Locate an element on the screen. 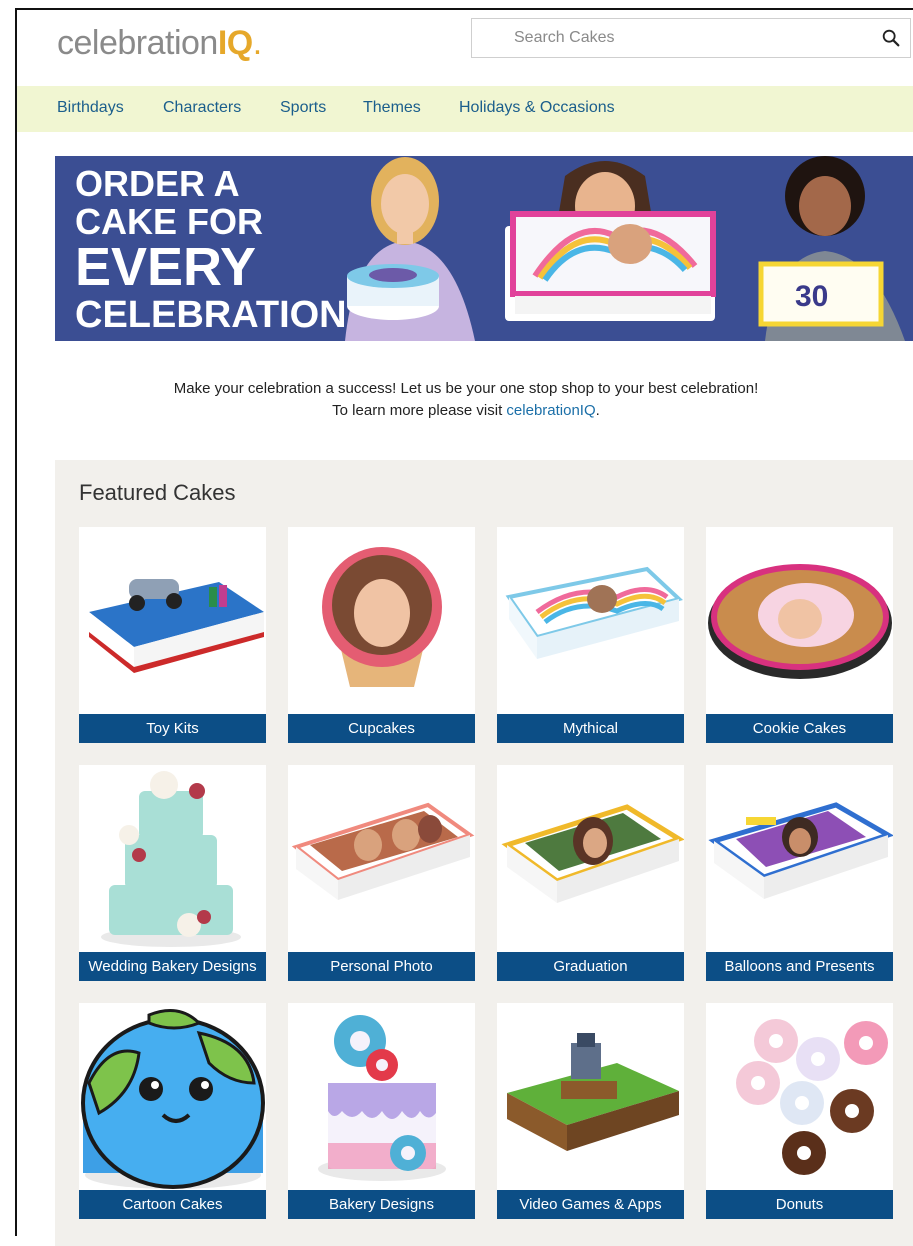 The height and width of the screenshot is (1246, 913). banner-line-3: EVERY is located at coordinates (166, 267).